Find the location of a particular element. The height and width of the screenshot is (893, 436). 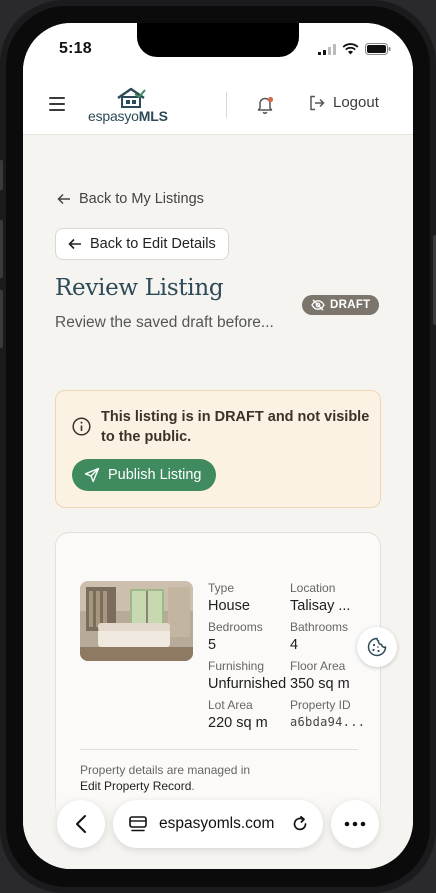

status-badge-label: DRAFT is located at coordinates (350, 305).